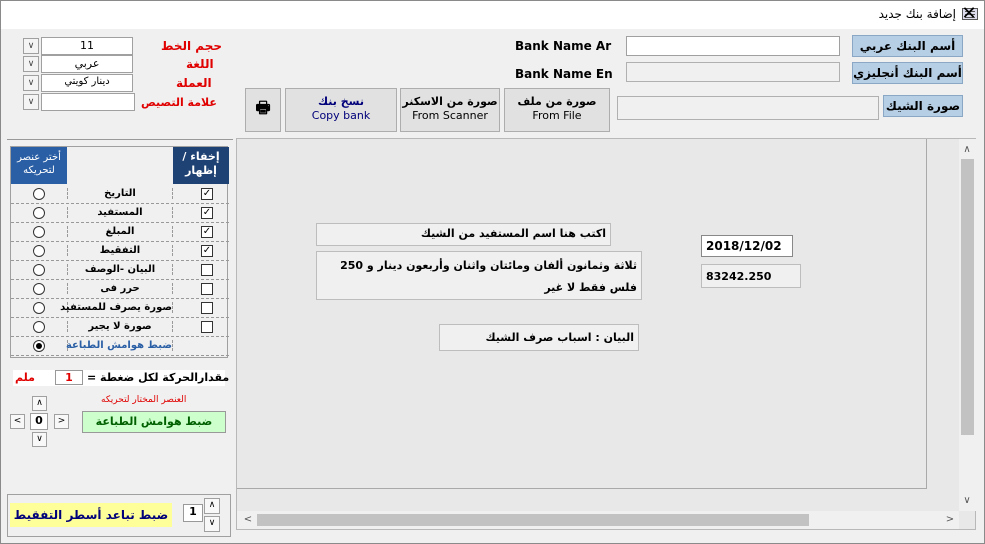 The height and width of the screenshot is (544, 985). I want to click on element-label: التاريخ, so click(120, 193).